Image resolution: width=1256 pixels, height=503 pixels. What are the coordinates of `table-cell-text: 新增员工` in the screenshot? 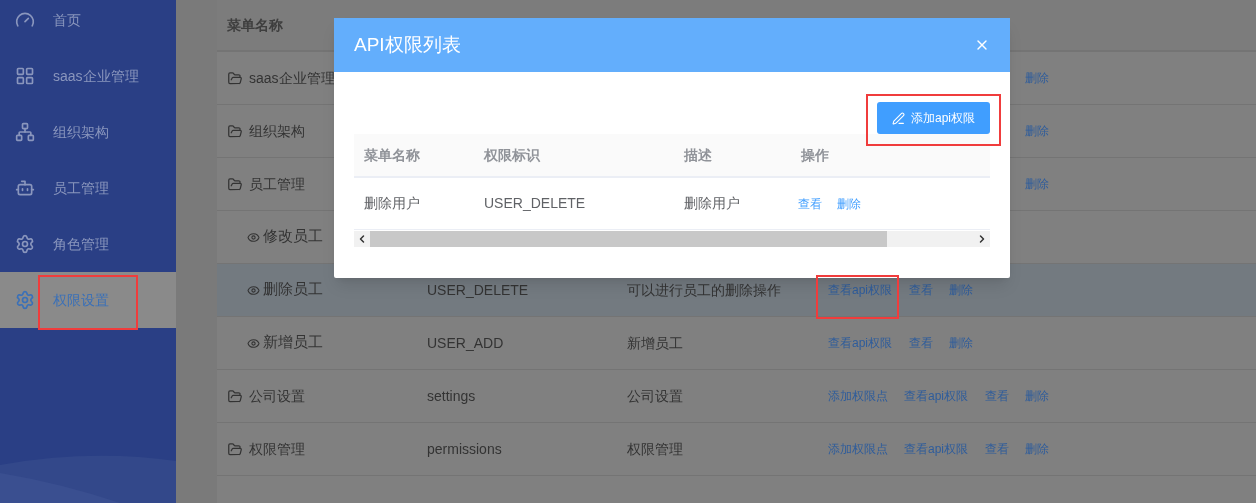 It's located at (293, 343).